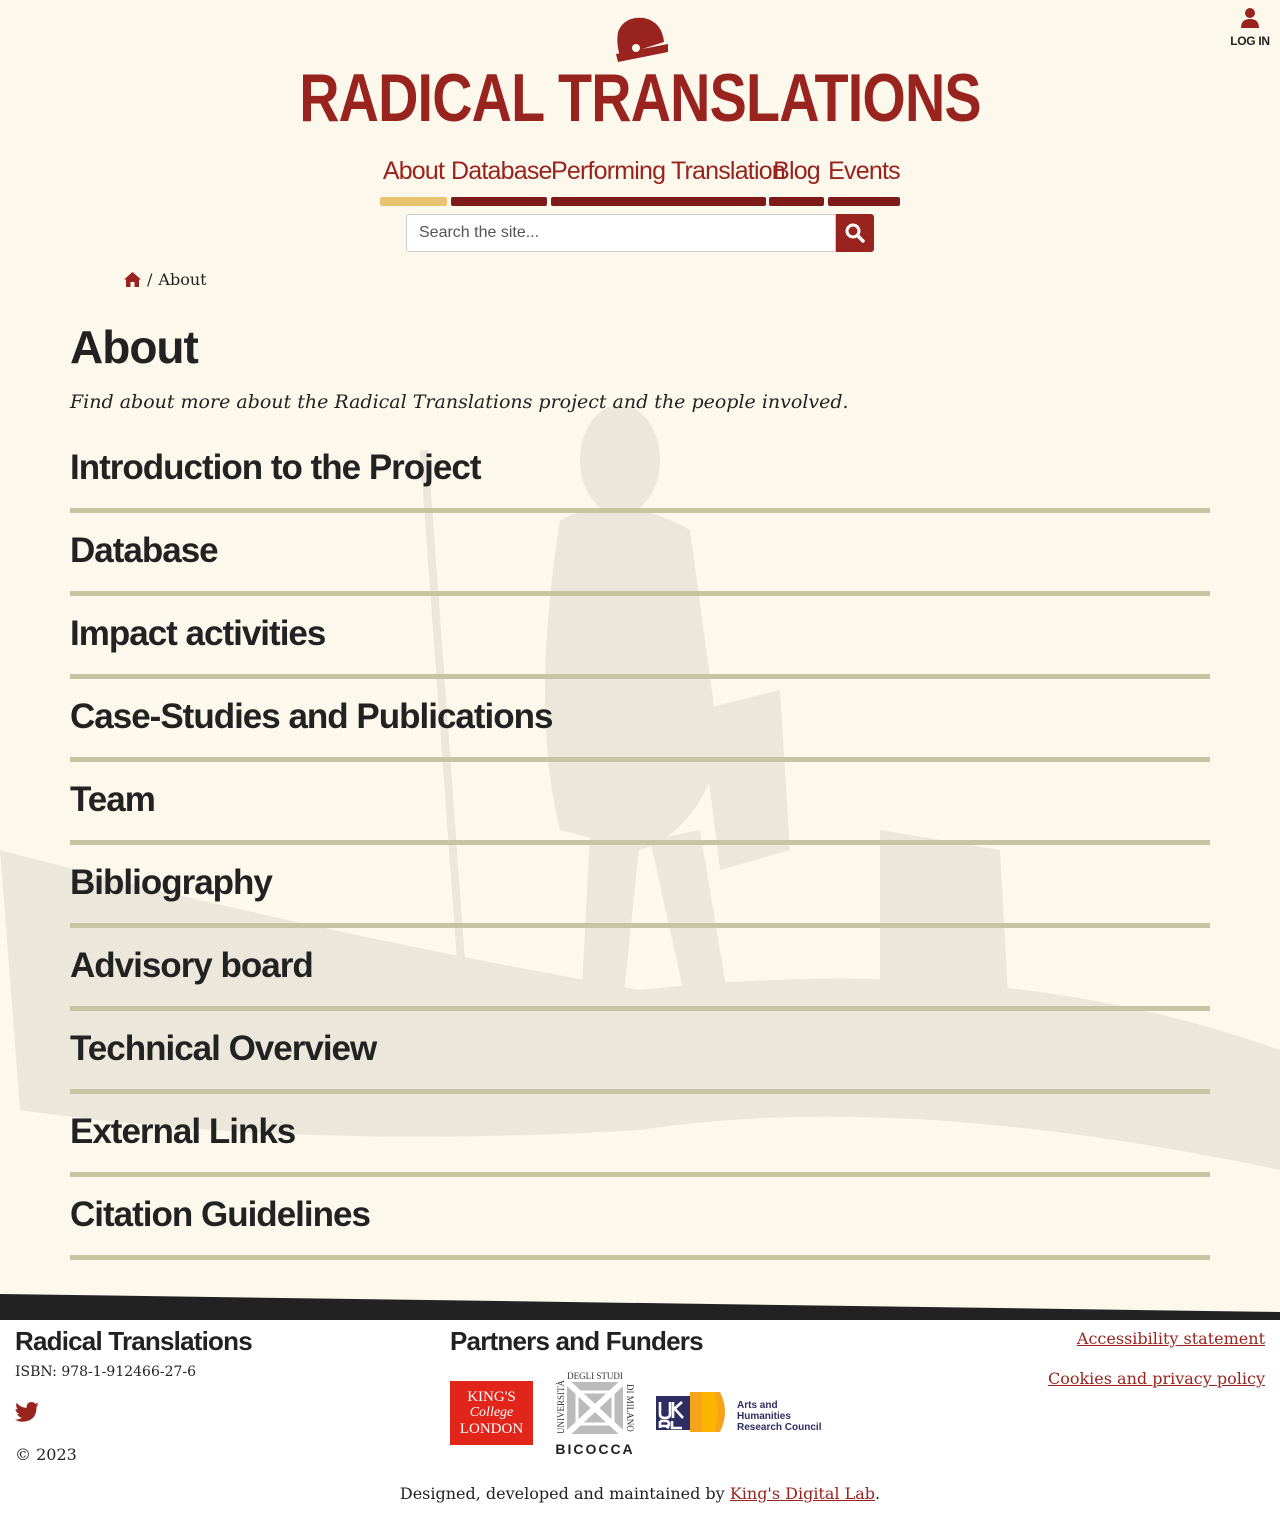 The height and width of the screenshot is (1538, 1280). Describe the element at coordinates (779, 1427) in the screenshot. I see `ukri-line-3: Research Council` at that location.